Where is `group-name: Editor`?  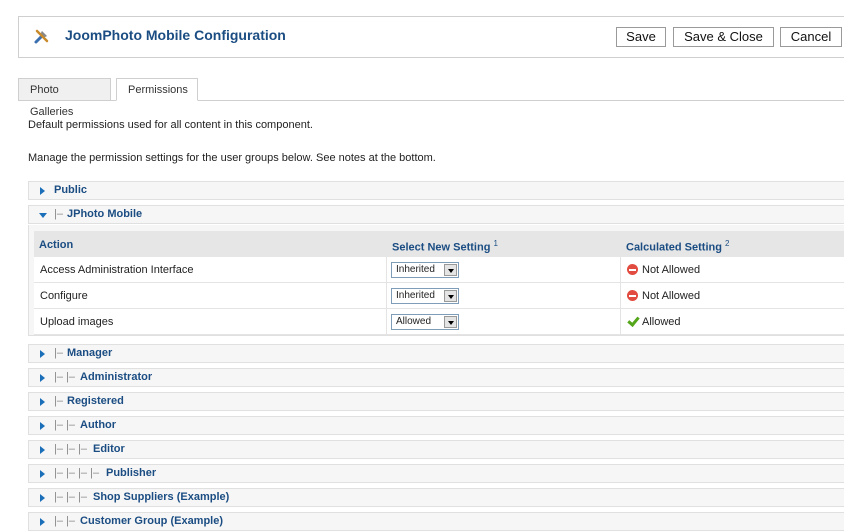 group-name: Editor is located at coordinates (109, 449).